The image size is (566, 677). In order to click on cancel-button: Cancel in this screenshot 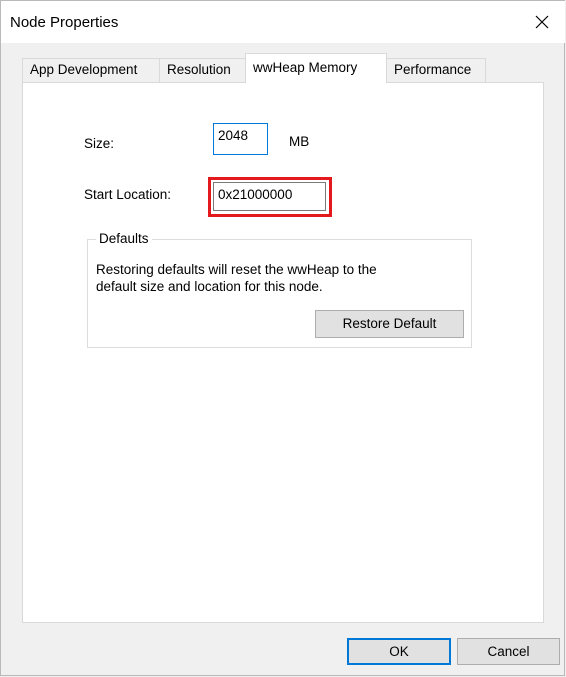, I will do `click(508, 651)`.